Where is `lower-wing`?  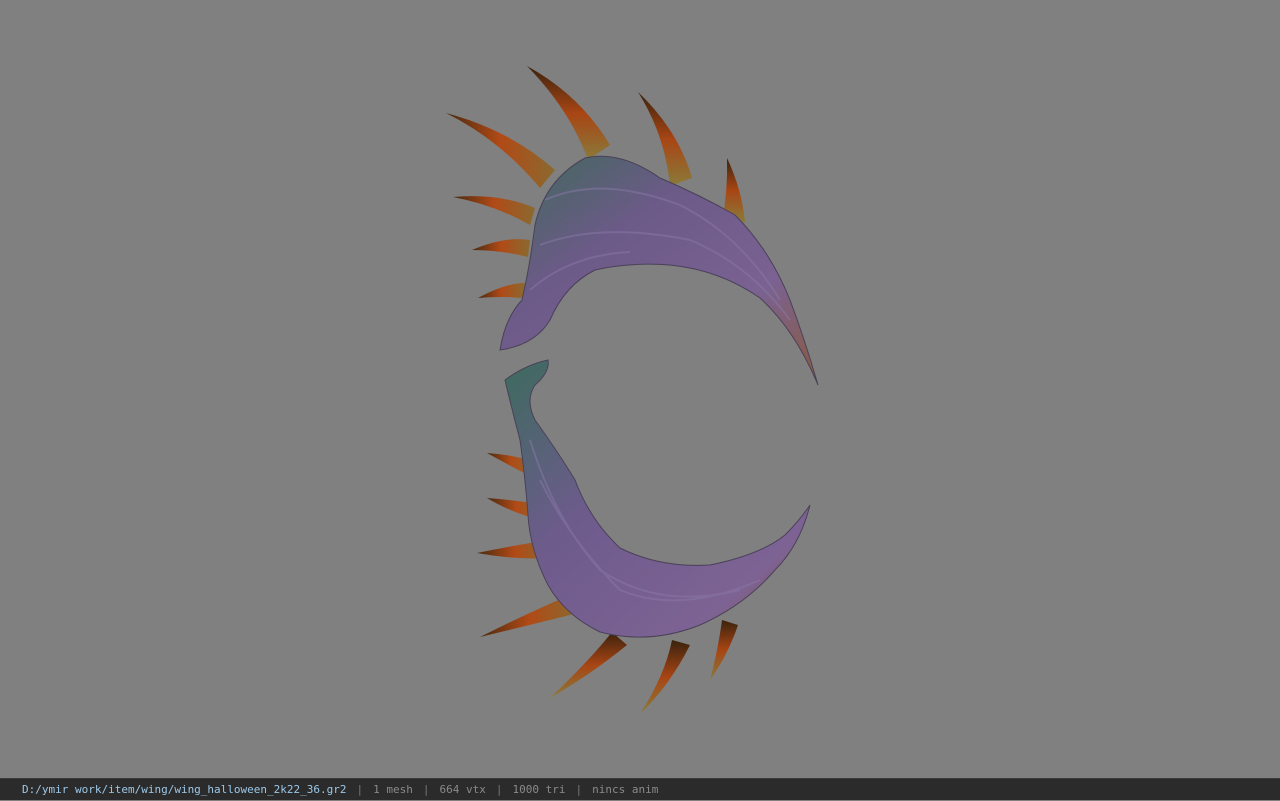
lower-wing is located at coordinates (644, 536).